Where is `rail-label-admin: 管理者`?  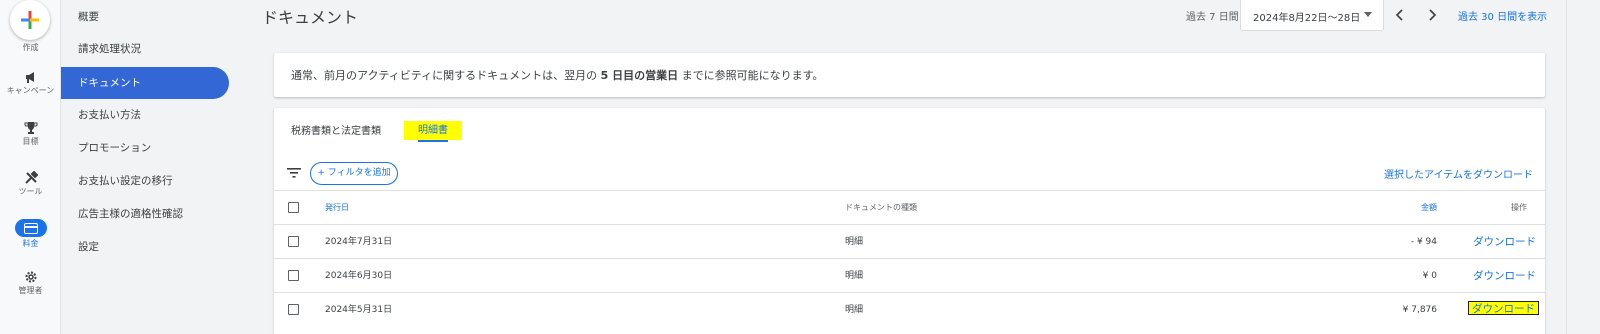 rail-label-admin: 管理者 is located at coordinates (30, 290).